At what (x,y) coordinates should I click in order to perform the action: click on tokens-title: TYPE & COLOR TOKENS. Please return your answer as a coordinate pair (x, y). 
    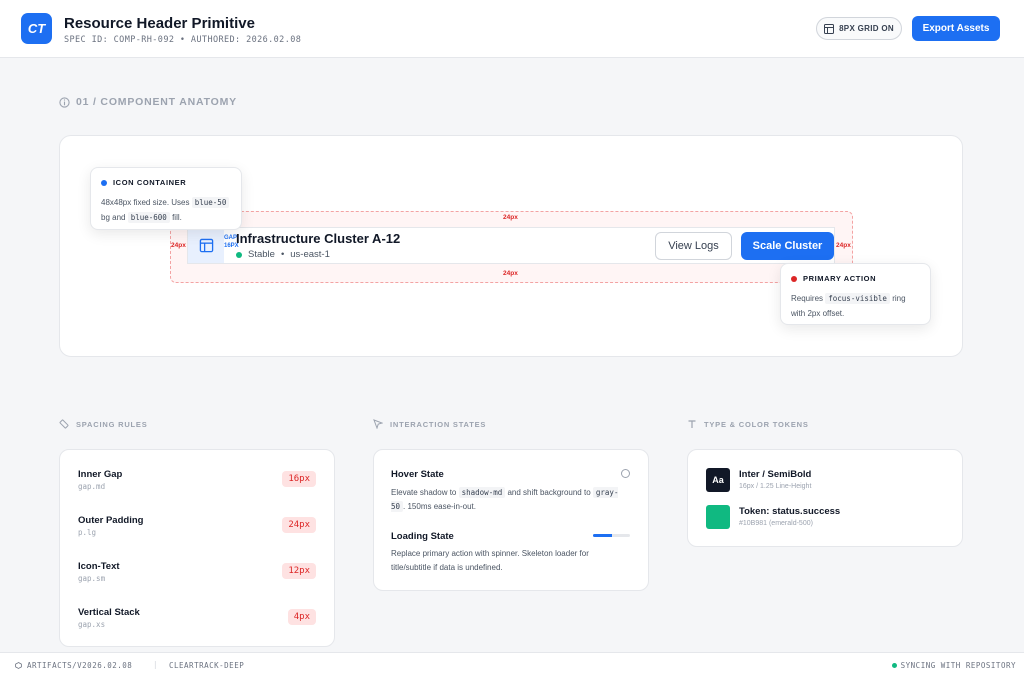
    Looking at the image, I should click on (756, 424).